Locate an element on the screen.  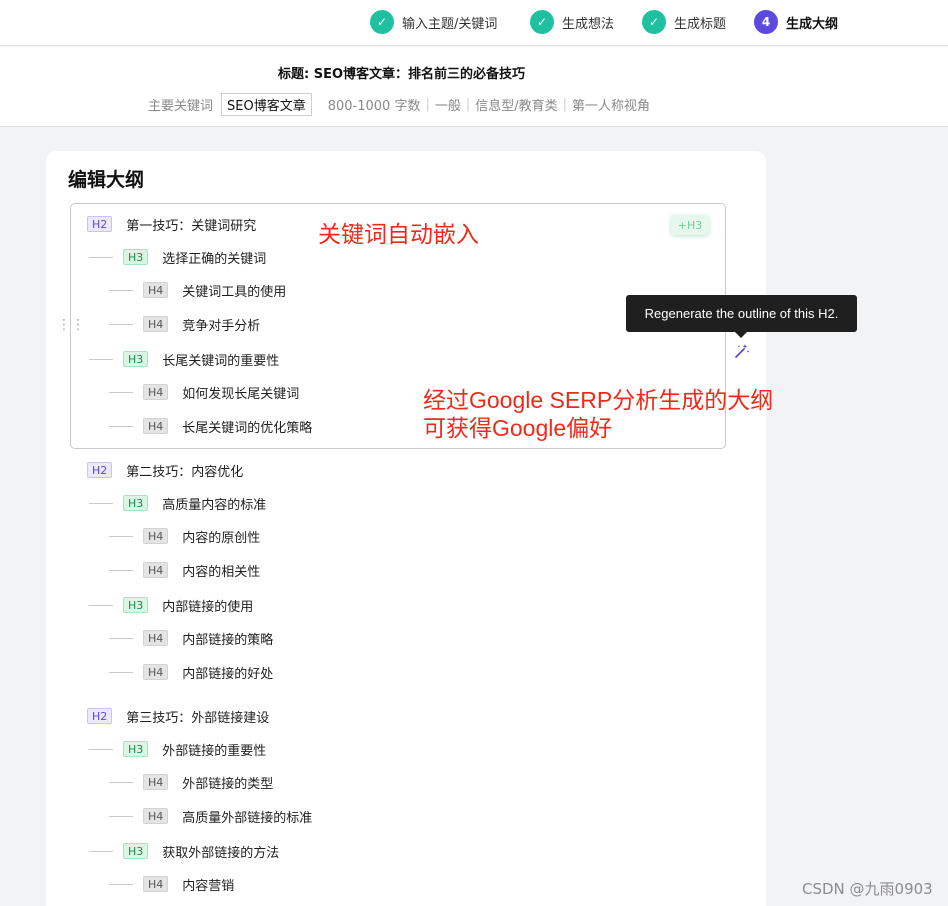
outline-item-text: 内部链接的好处 is located at coordinates (228, 674).